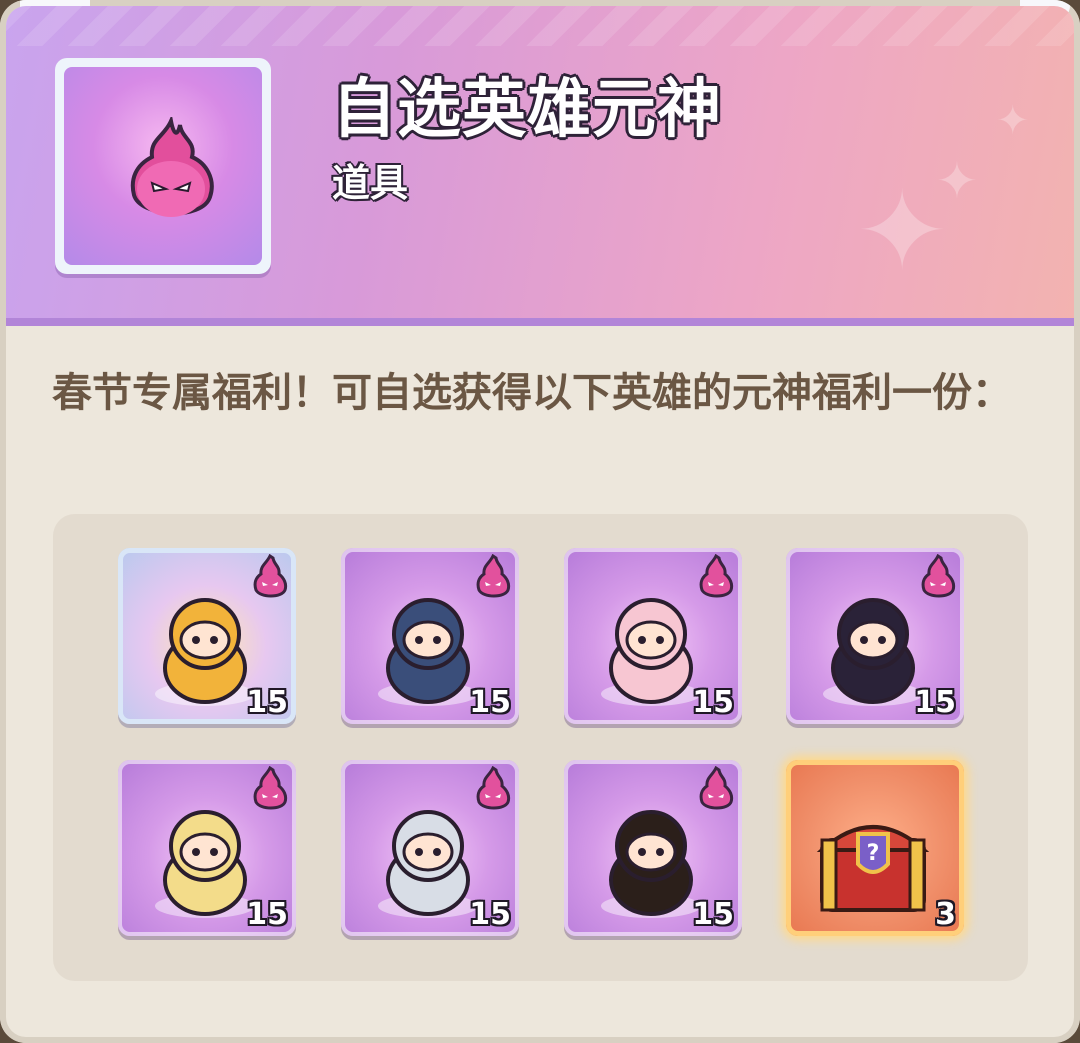 This screenshot has height=1043, width=1080. What do you see at coordinates (370, 183) in the screenshot?
I see `item-type: 道具` at bounding box center [370, 183].